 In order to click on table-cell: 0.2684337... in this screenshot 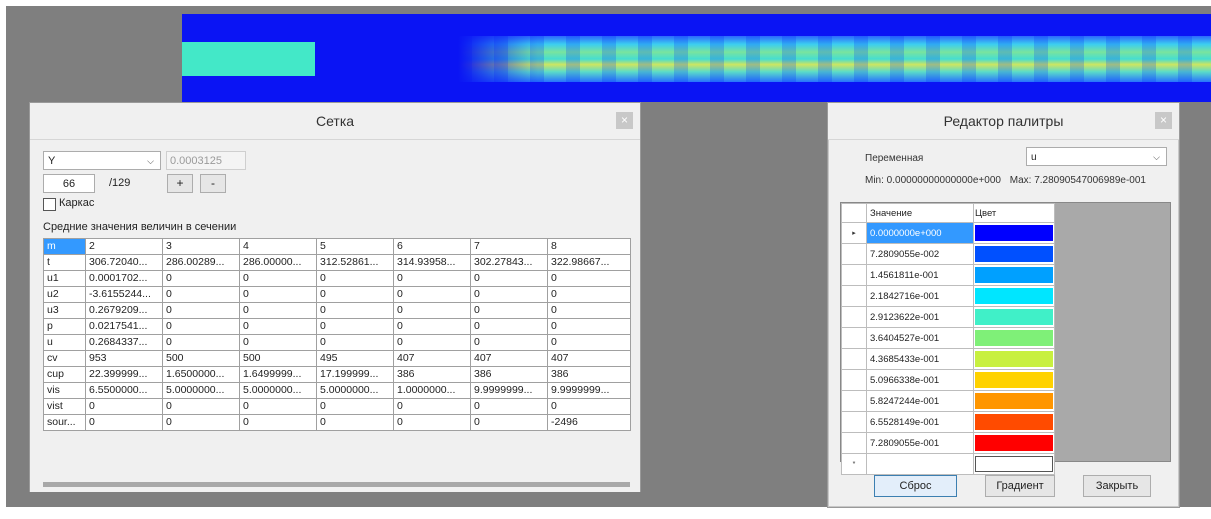, I will do `click(124, 342)`.